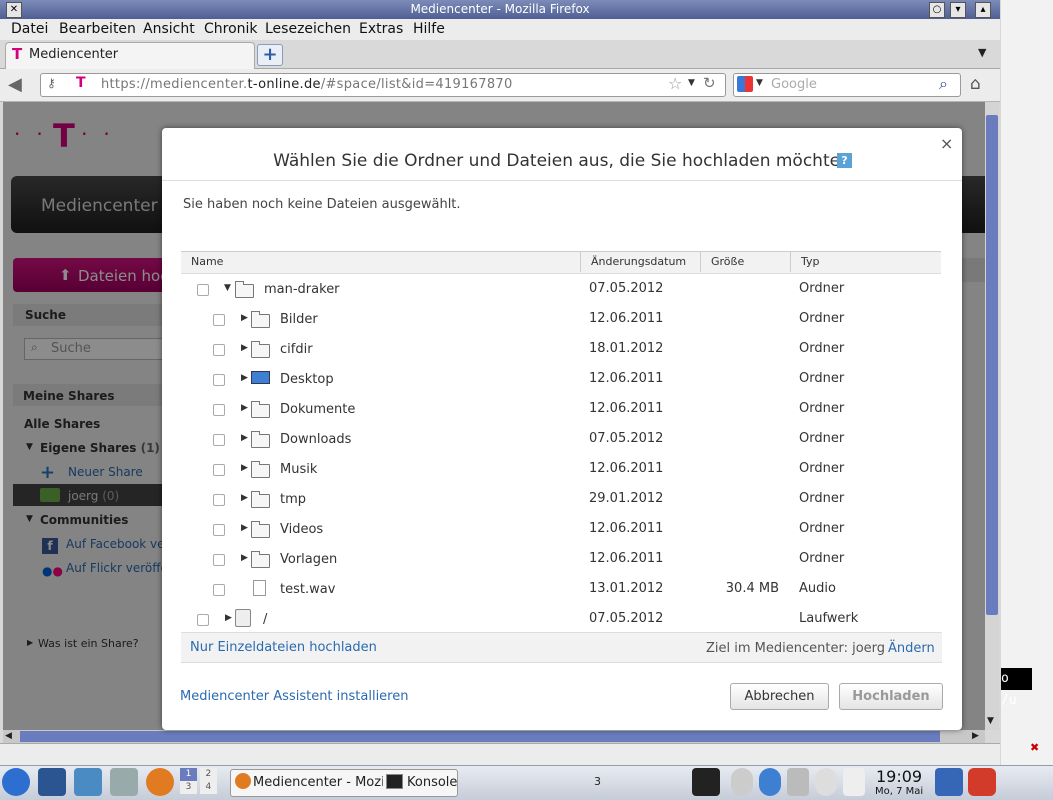 The width and height of the screenshot is (1053, 800). I want to click on firefox-launcher-icon, so click(160, 782).